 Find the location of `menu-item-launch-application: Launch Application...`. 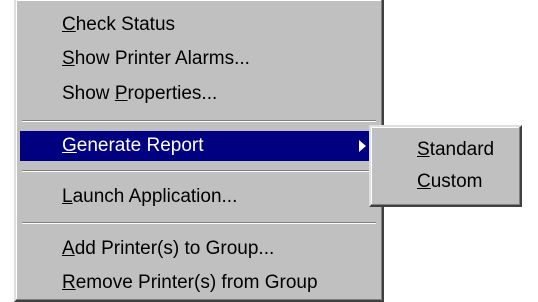

menu-item-launch-application: Launch Application... is located at coordinates (199, 197).